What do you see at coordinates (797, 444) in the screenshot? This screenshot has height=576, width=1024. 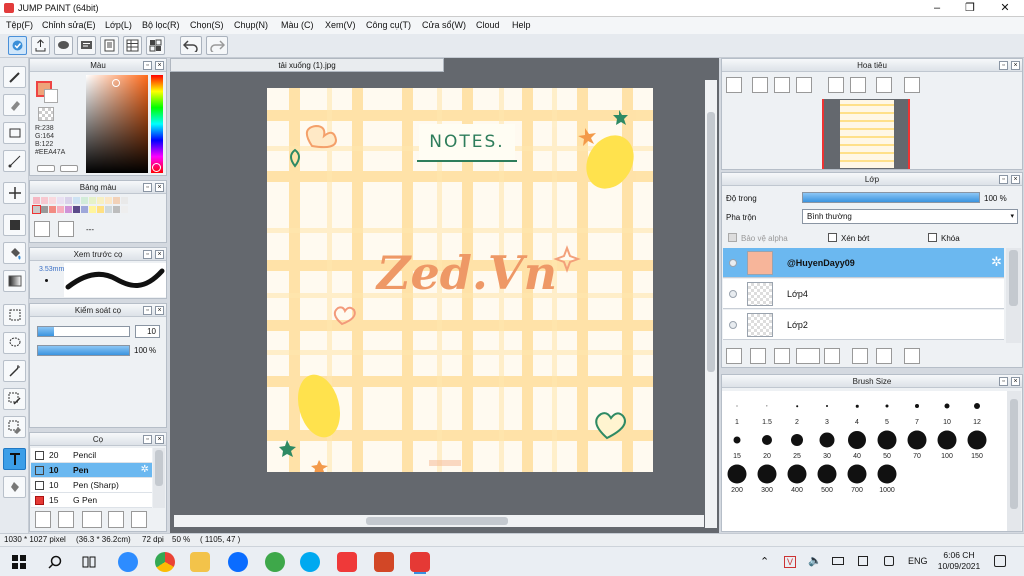 I see `brush-size-option: 25` at bounding box center [797, 444].